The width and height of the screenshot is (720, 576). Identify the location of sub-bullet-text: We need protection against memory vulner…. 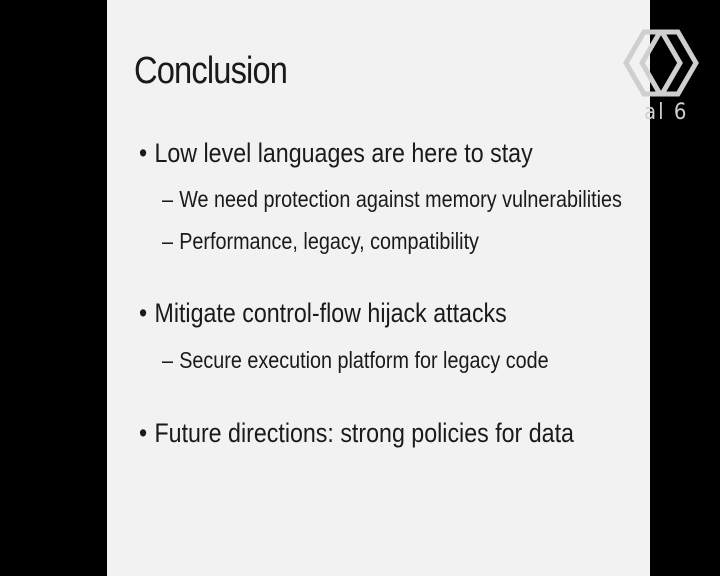
(400, 199).